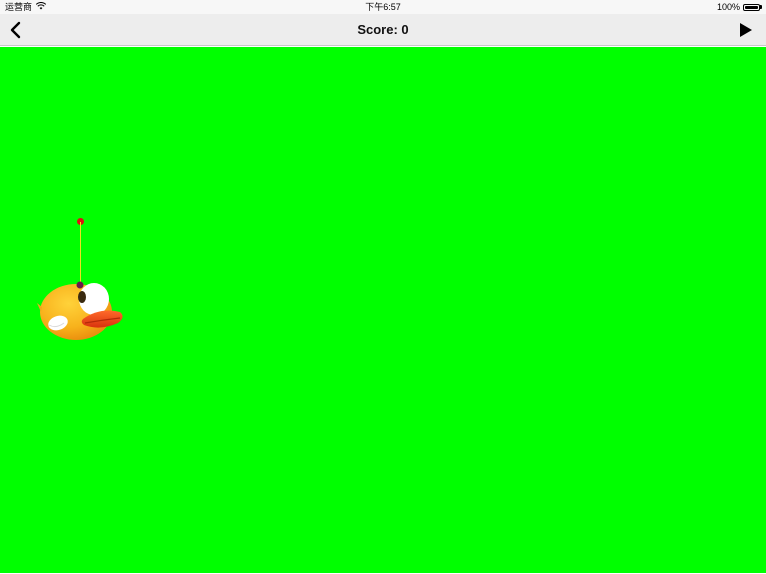  I want to click on bird-sprite, so click(81, 311).